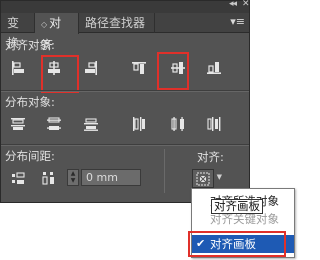 Image resolution: width=320 pixels, height=260 pixels. I want to click on distribute-left-icon, so click(139, 124).